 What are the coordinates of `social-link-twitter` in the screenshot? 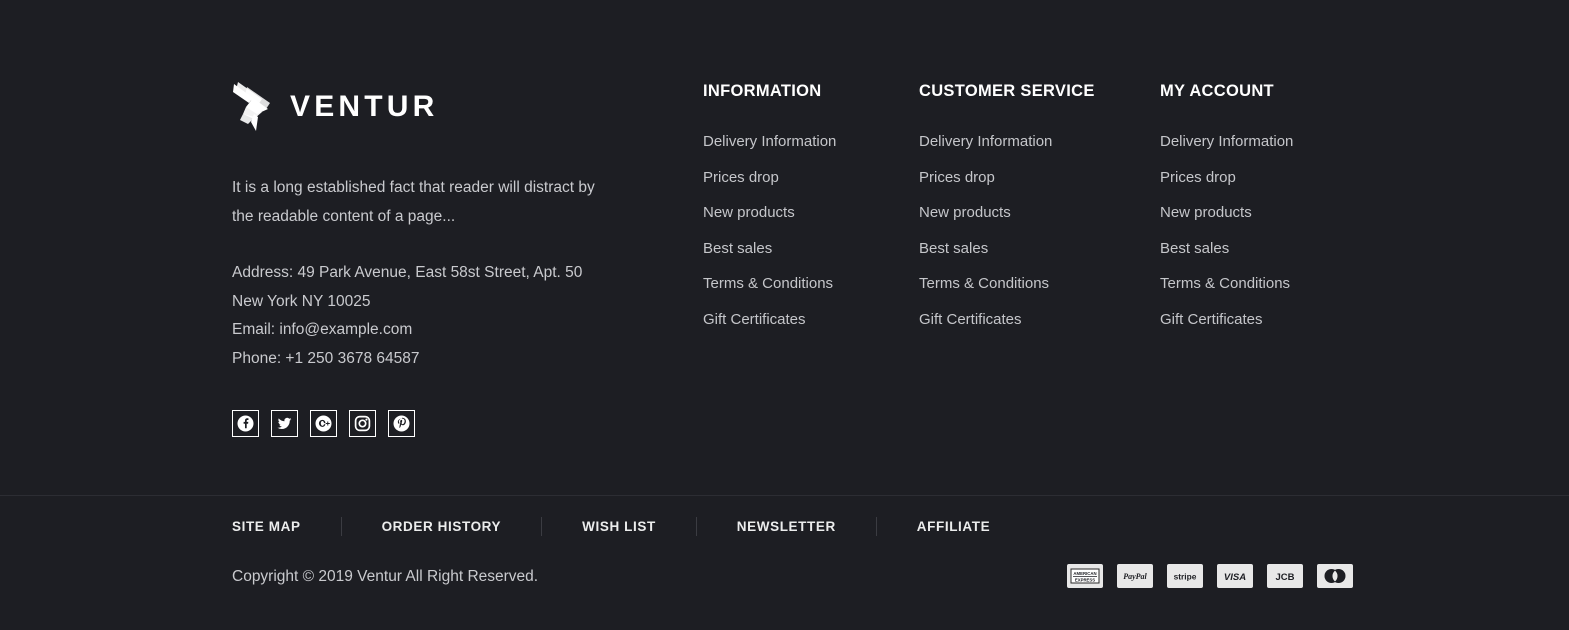 It's located at (284, 424).